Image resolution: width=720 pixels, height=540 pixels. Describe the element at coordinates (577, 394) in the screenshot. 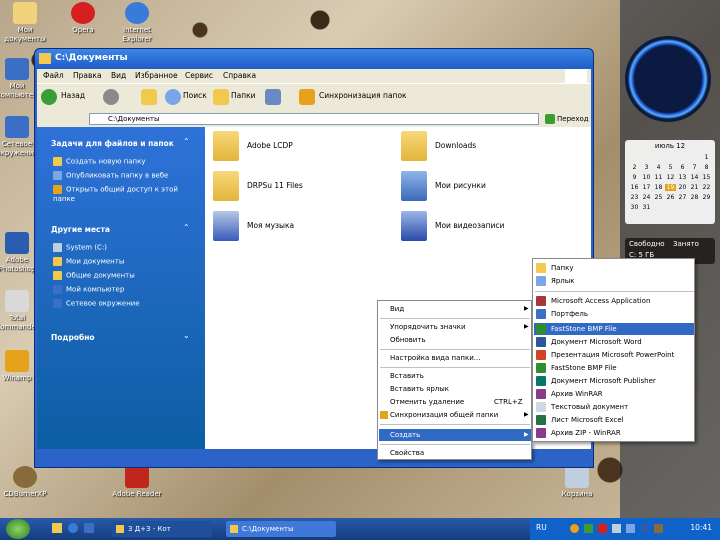

I see `submenu-item: Архив WinRAR` at that location.